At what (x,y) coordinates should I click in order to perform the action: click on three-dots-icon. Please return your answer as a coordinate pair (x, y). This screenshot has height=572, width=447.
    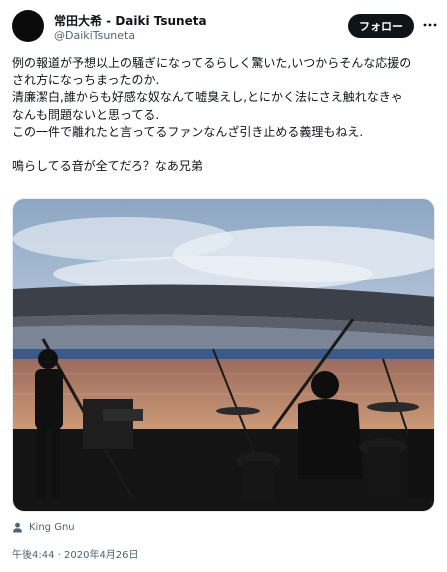
    Looking at the image, I should click on (430, 25).